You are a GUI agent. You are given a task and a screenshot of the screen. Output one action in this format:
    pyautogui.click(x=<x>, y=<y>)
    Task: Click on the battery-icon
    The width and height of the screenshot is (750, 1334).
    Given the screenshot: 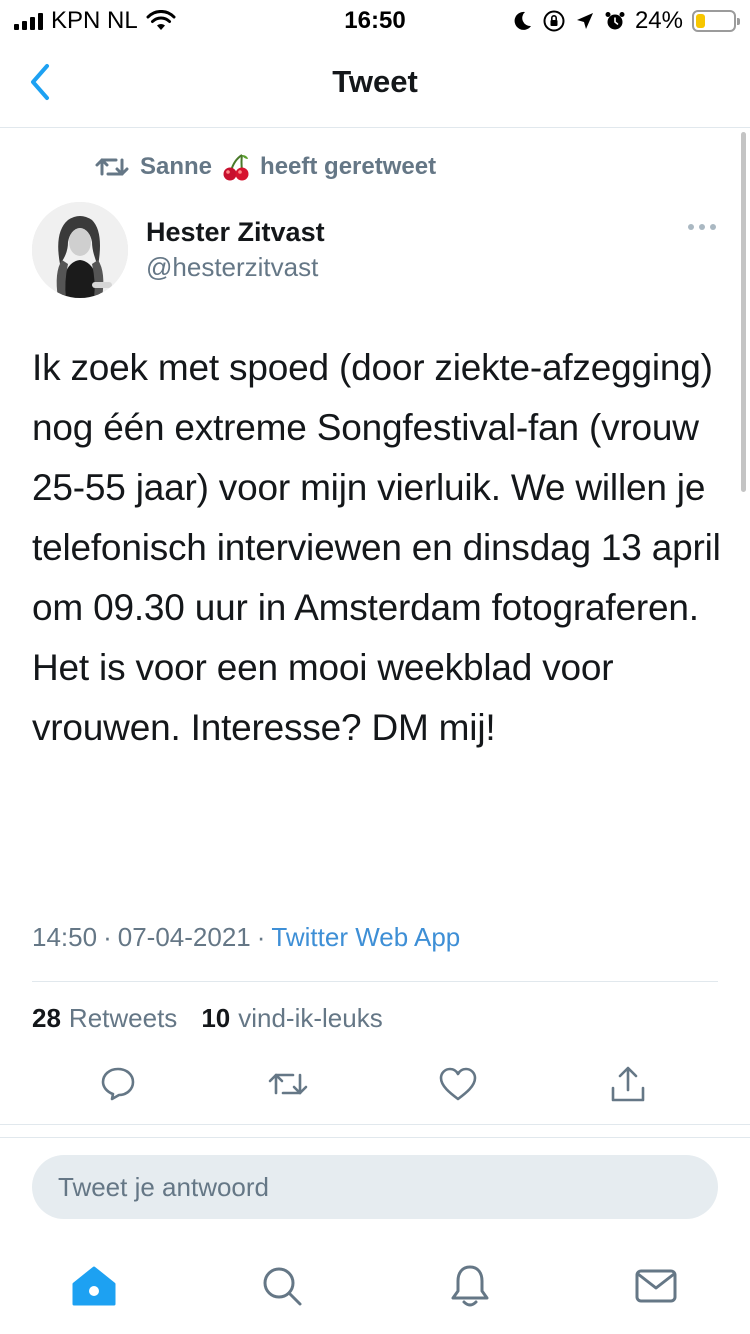 What is the action you would take?
    pyautogui.click(x=716, y=21)
    